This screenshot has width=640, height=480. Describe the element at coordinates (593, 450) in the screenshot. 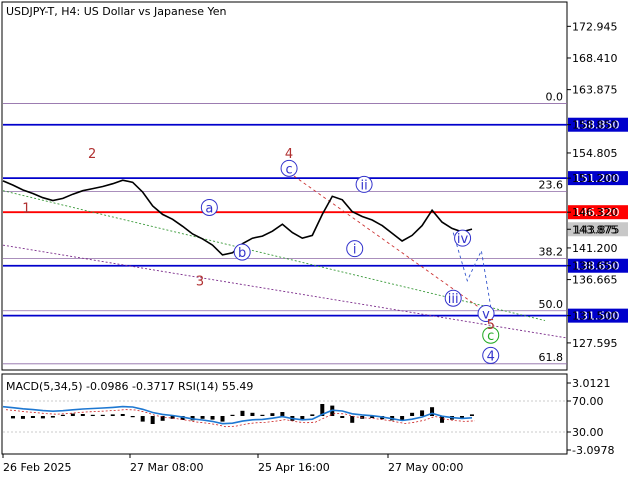

I see `indicator-axis-label: -3.0978` at that location.